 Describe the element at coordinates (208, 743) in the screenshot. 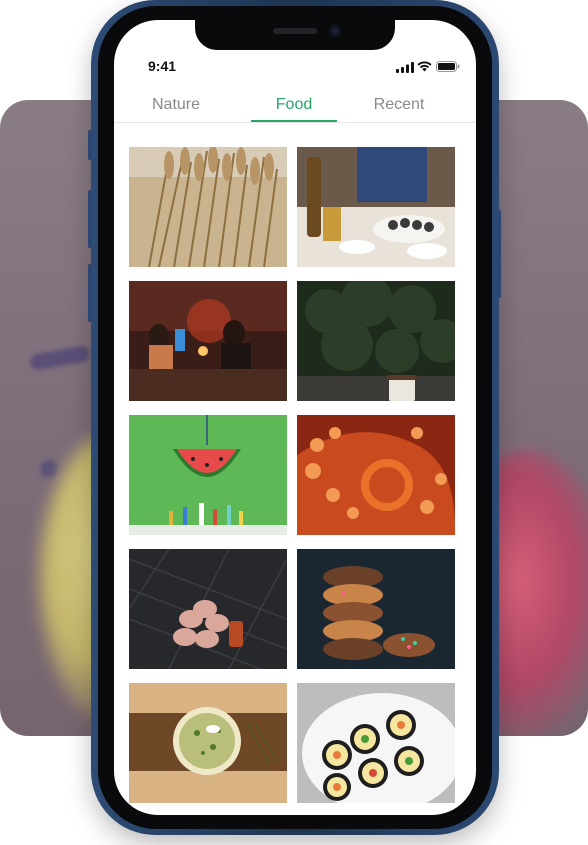

I see `photo-soup-bowl-board` at that location.